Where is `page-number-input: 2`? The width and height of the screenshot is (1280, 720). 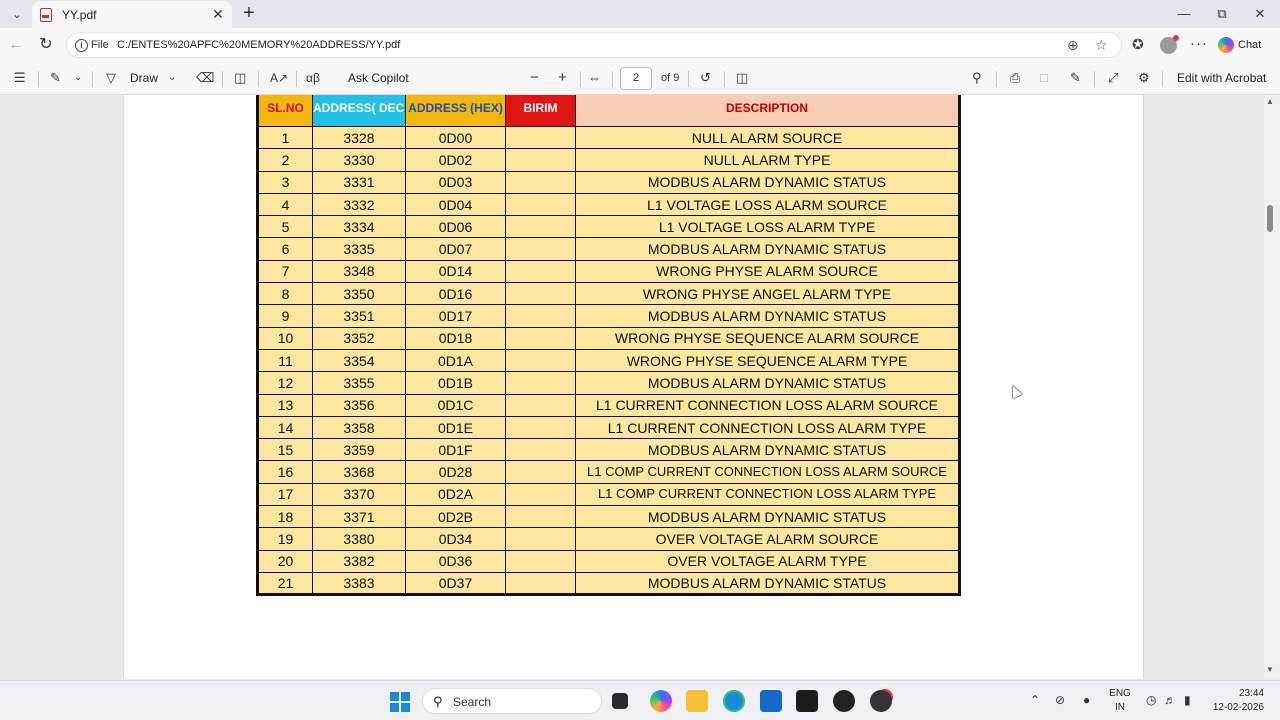 page-number-input: 2 is located at coordinates (636, 78).